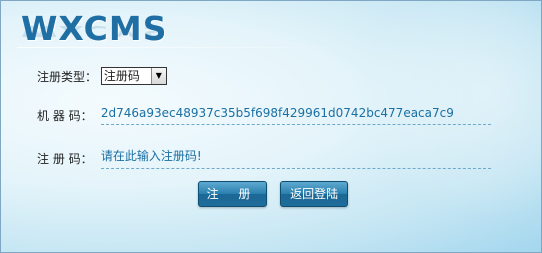 This screenshot has width=542, height=253. What do you see at coordinates (121, 76) in the screenshot?
I see `registration-type-value: 注册码` at bounding box center [121, 76].